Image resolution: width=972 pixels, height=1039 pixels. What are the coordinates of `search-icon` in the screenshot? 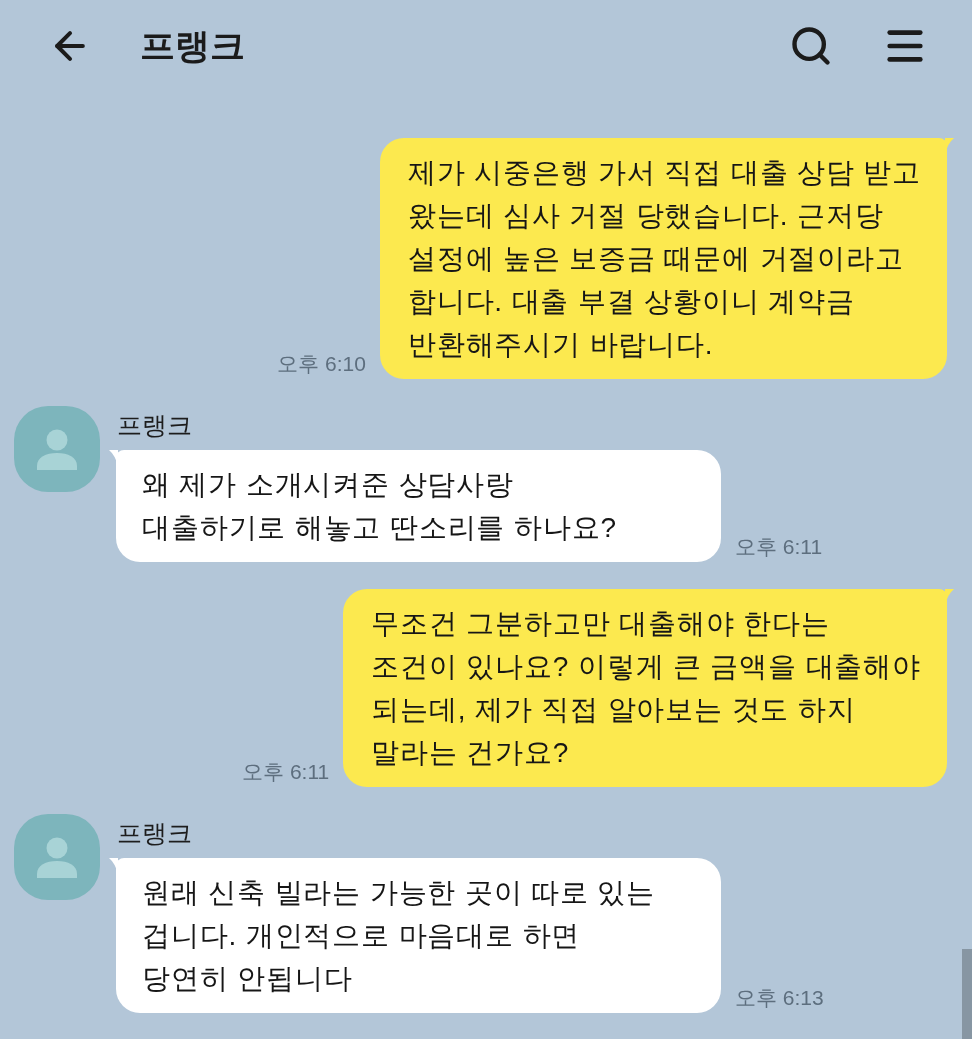 It's located at (811, 46).